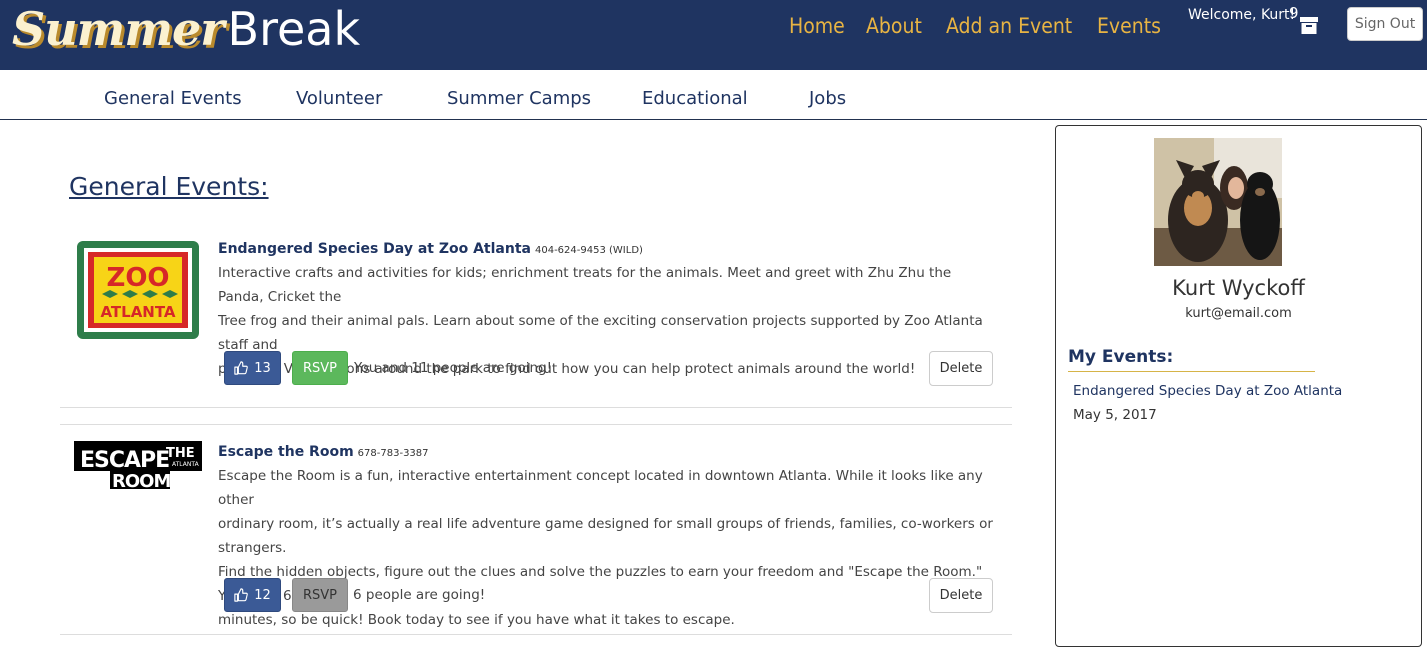 The image size is (1427, 647). I want to click on atlanta-small-logo-text: ATLANTA, so click(186, 464).